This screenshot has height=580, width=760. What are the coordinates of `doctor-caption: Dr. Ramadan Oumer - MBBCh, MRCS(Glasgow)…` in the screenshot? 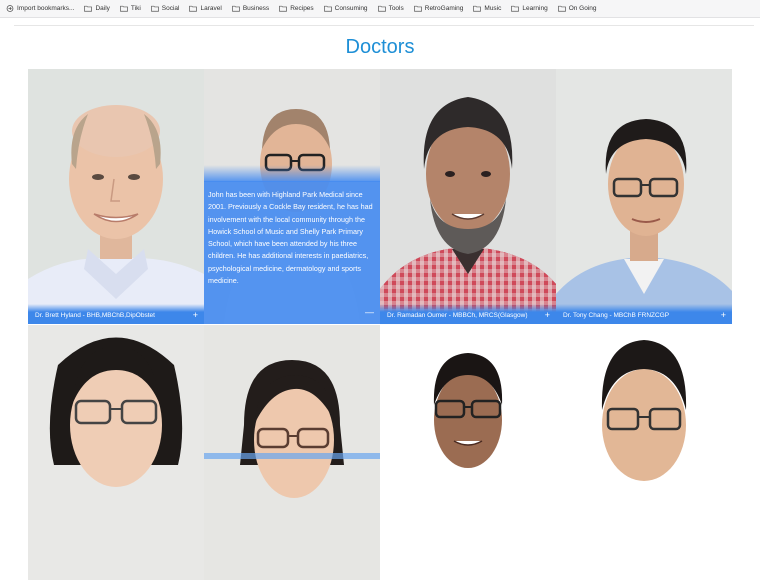 It's located at (468, 314).